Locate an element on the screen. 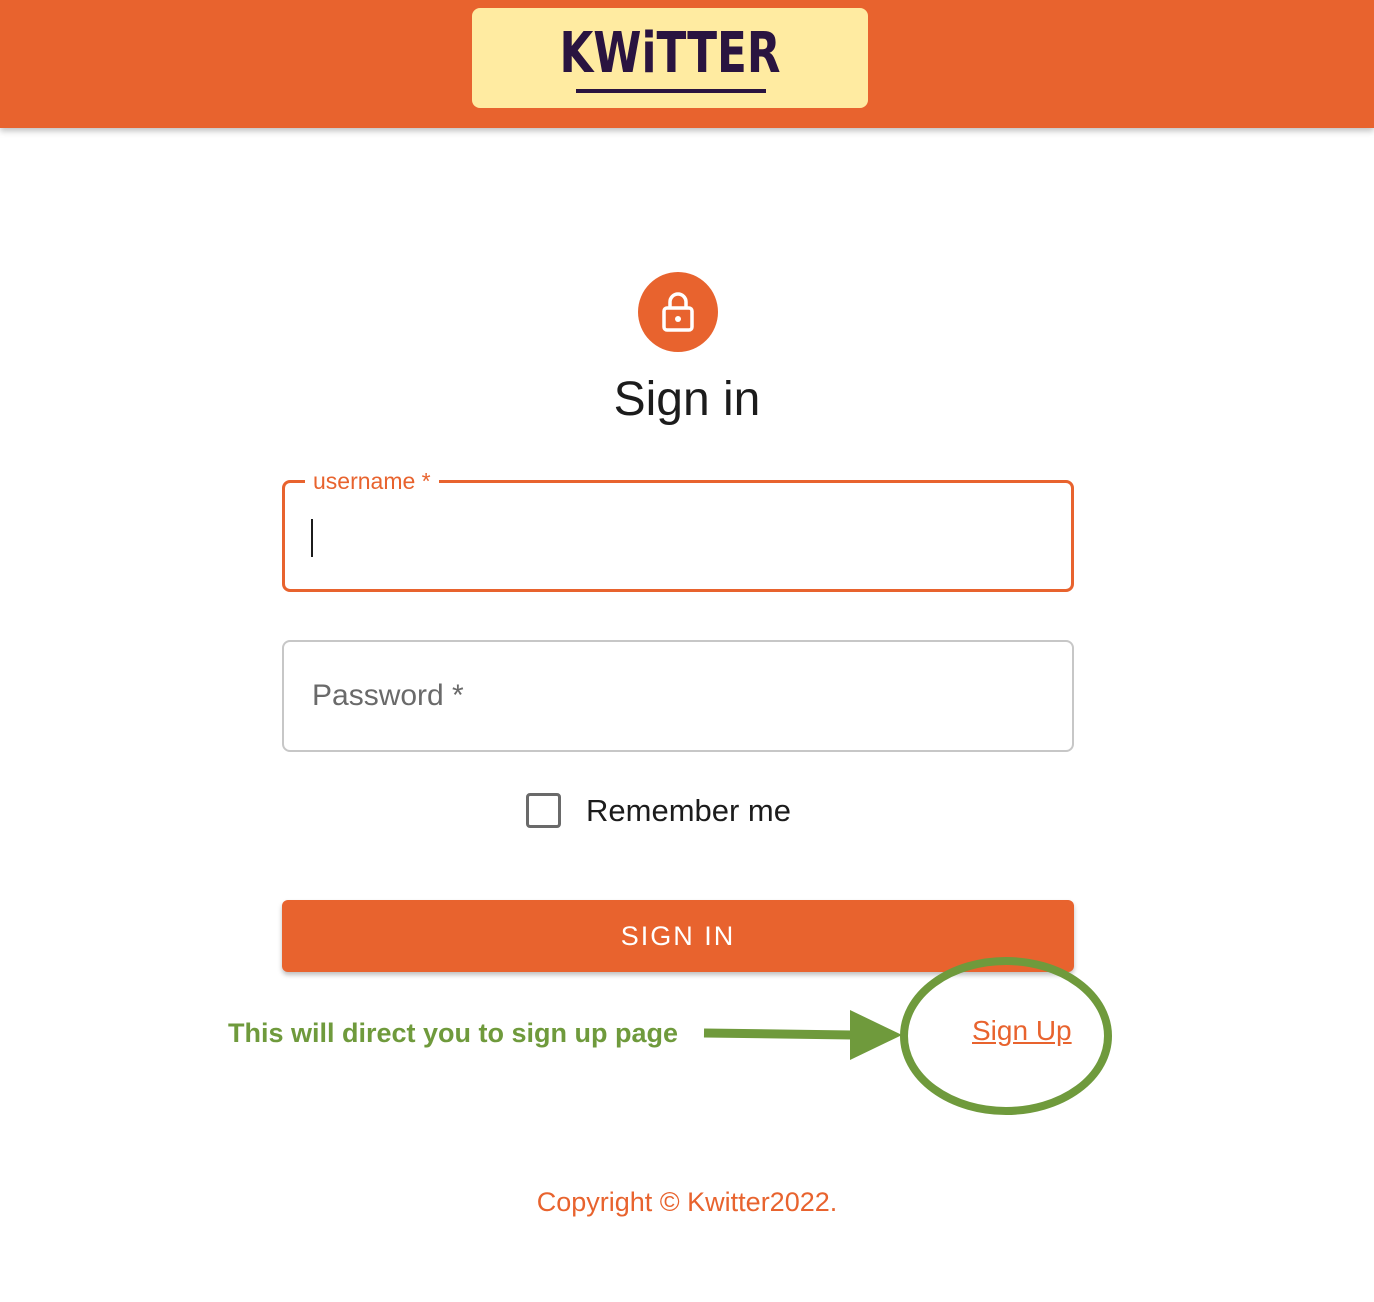 The width and height of the screenshot is (1374, 1302). annotation-overlay is located at coordinates (907, 1036).